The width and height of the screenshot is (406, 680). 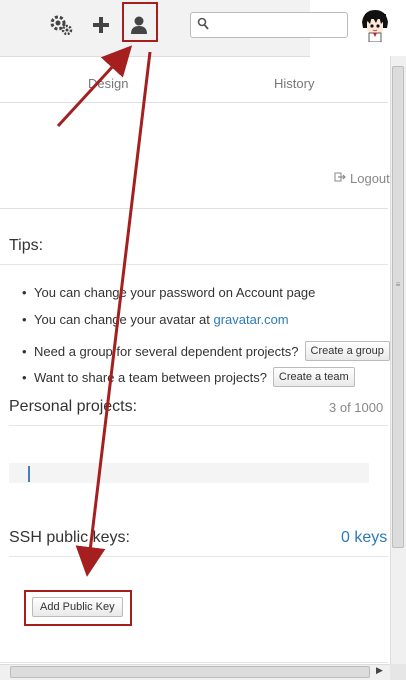 What do you see at coordinates (150, 377) in the screenshot?
I see `tip-text: Want to share a team between projects?` at bounding box center [150, 377].